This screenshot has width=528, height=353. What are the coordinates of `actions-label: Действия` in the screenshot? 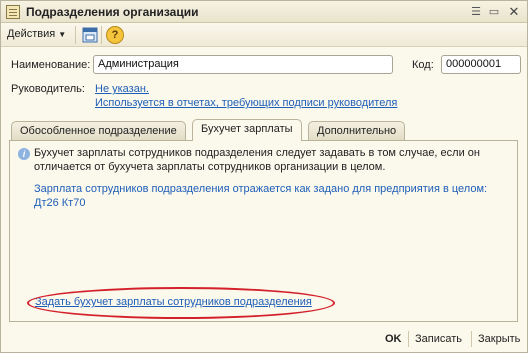 It's located at (31, 34).